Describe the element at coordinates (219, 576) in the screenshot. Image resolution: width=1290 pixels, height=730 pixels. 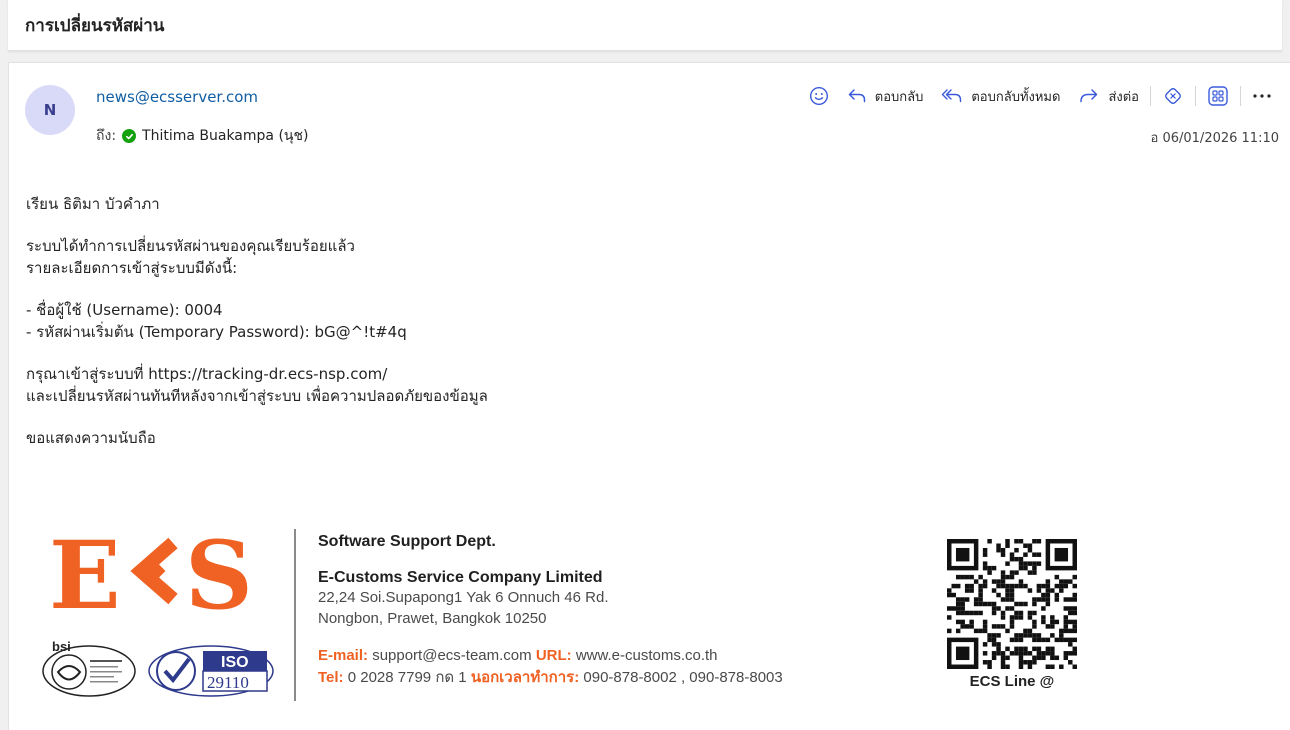
I see `logo-letter-s: S` at that location.